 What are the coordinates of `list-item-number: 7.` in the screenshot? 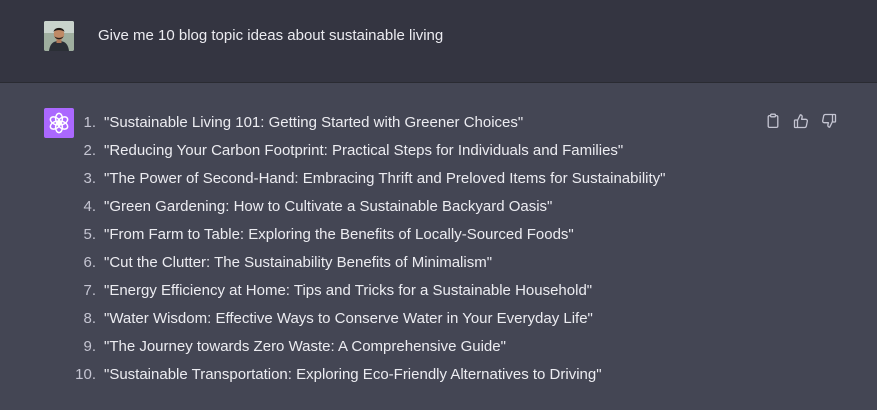 It's located at (89, 290).